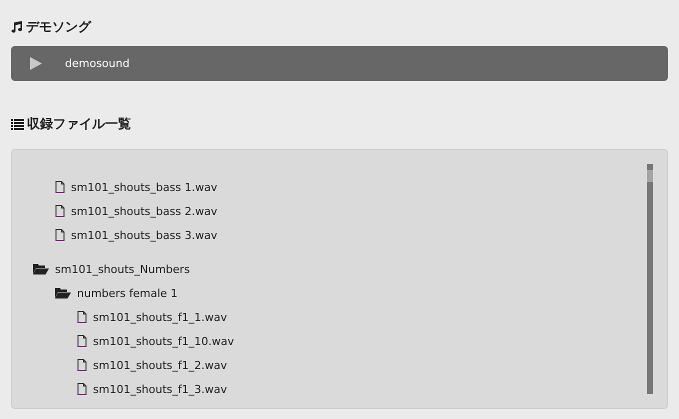 This screenshot has height=419, width=679. What do you see at coordinates (650, 279) in the screenshot?
I see `scrollbar` at bounding box center [650, 279].